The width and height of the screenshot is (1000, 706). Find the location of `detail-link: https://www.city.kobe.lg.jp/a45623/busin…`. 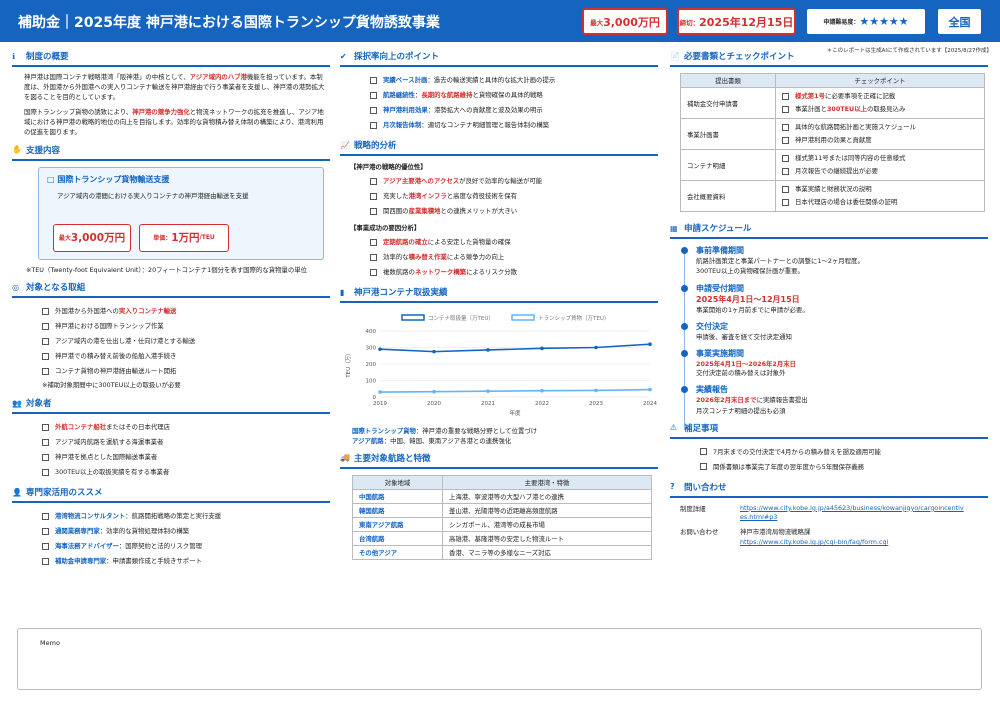

detail-link: https://www.city.kobe.lg.jp/a45623/busin… is located at coordinates (852, 513).